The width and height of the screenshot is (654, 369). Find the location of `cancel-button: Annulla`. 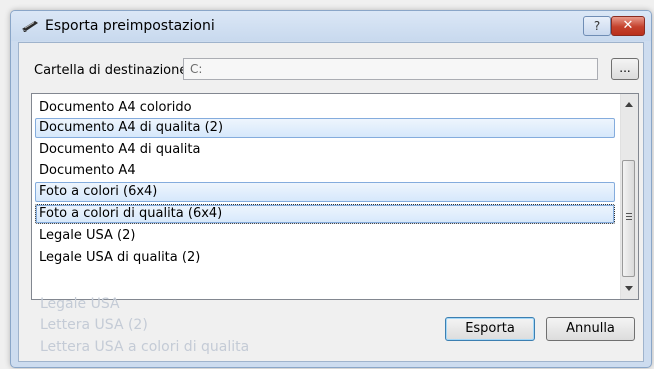

cancel-button: Annulla is located at coordinates (590, 329).